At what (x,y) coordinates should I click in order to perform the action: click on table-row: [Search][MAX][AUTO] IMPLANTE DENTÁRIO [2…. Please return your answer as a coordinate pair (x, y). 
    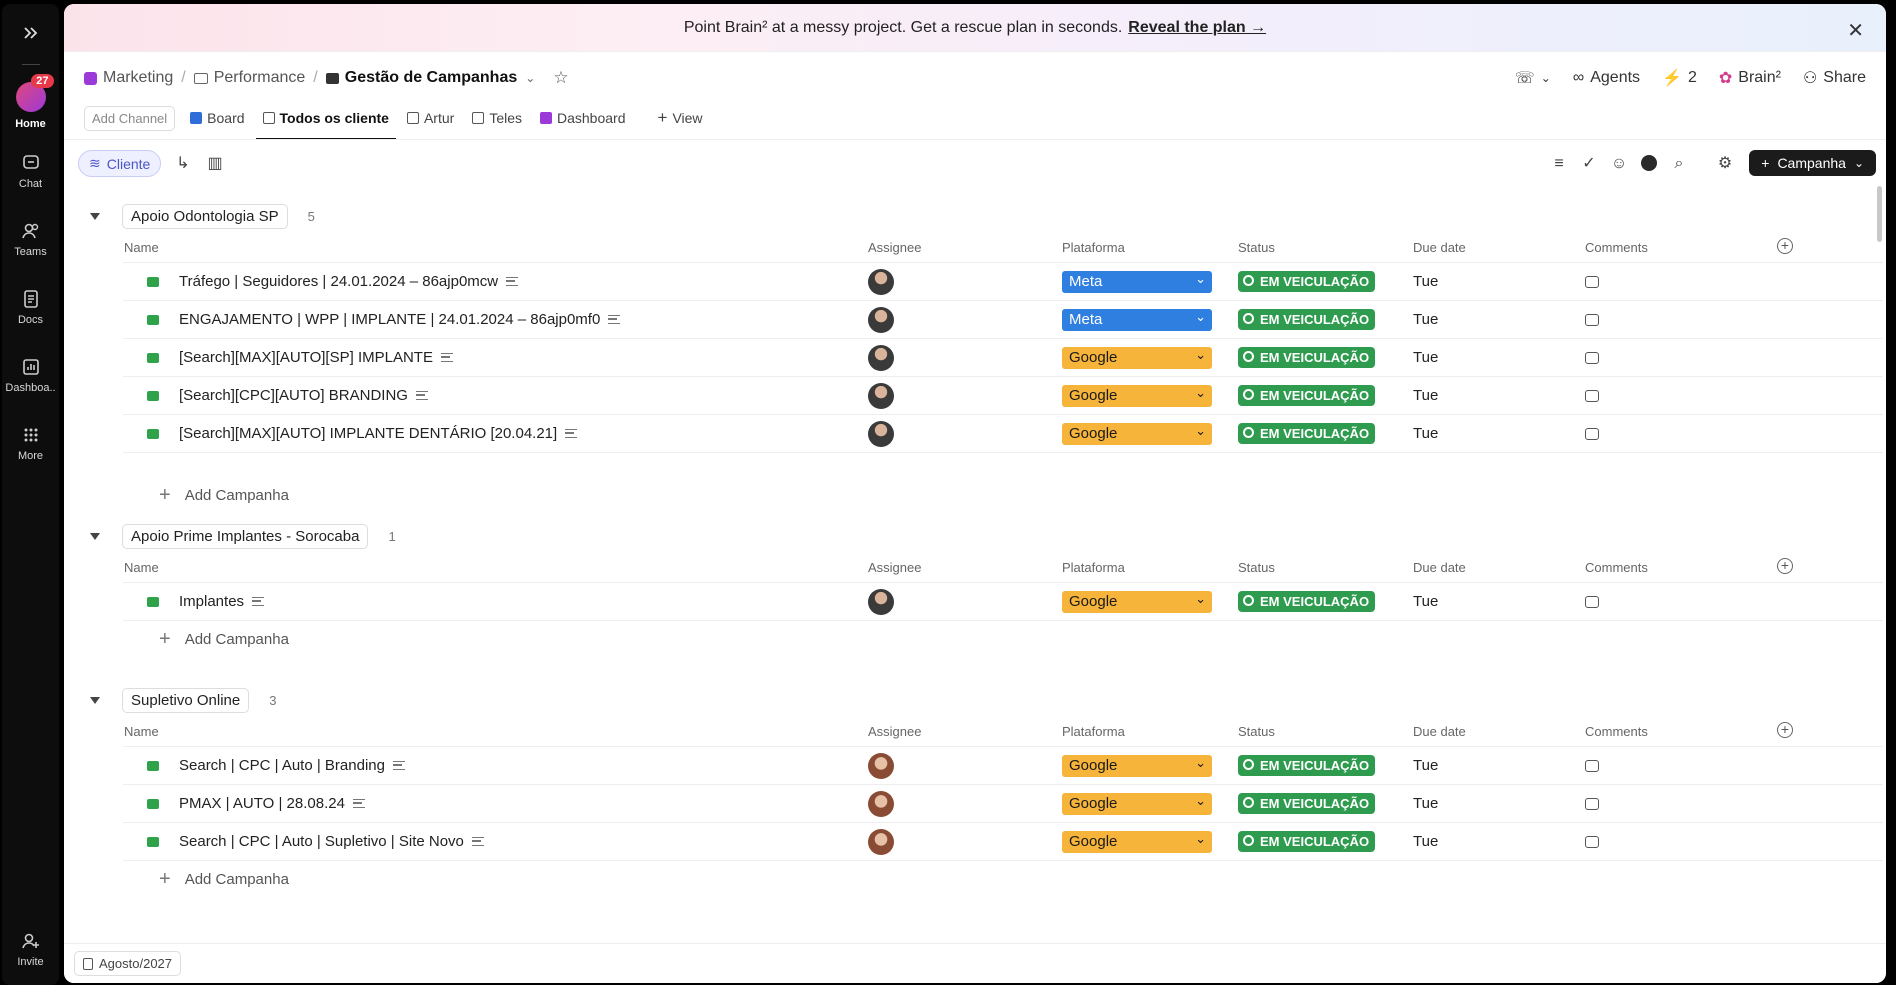
    Looking at the image, I should click on (1003, 433).